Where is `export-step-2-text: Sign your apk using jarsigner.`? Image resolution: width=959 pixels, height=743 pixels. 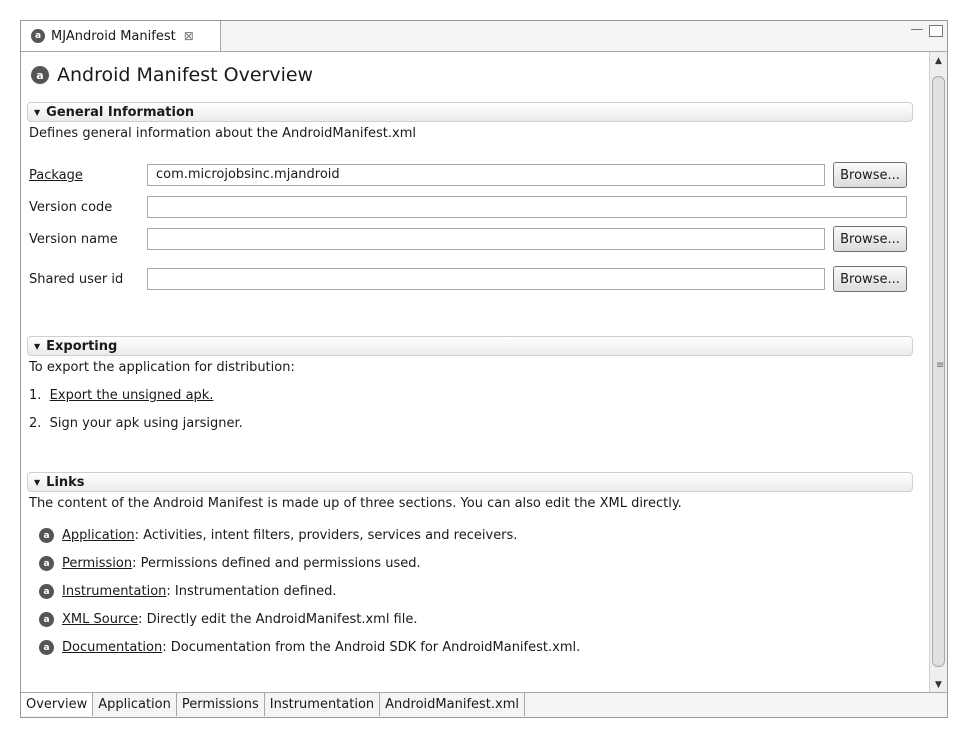
export-step-2-text: Sign your apk using jarsigner. is located at coordinates (146, 423).